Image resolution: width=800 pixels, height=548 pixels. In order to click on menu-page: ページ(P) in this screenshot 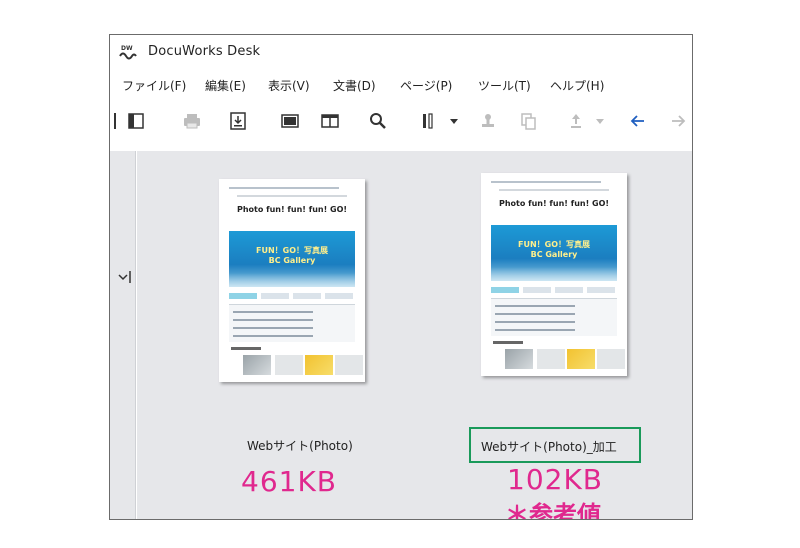, I will do `click(426, 85)`.